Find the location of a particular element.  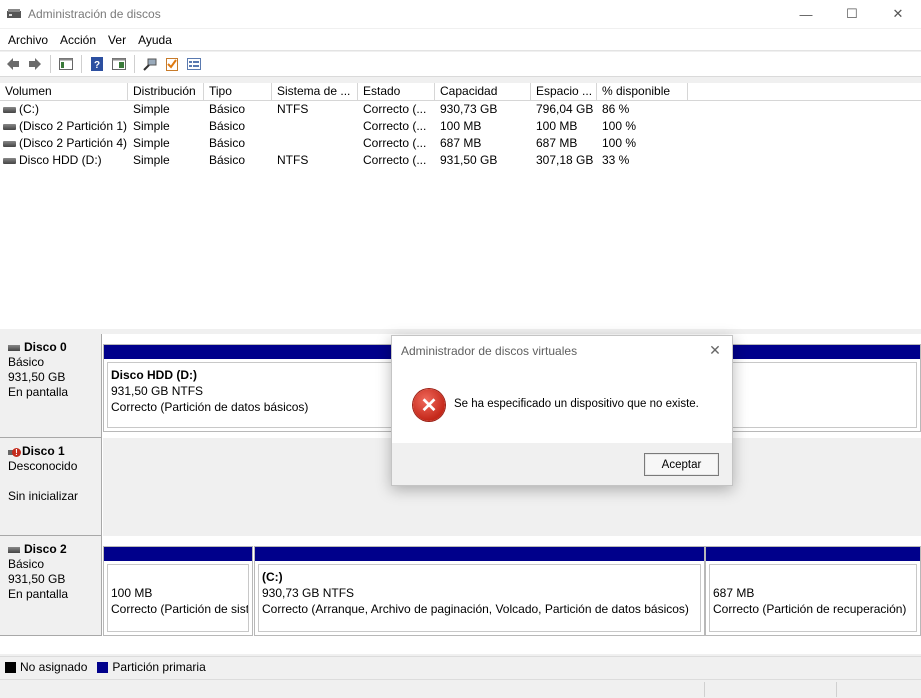

checklist-icon is located at coordinates (172, 64).